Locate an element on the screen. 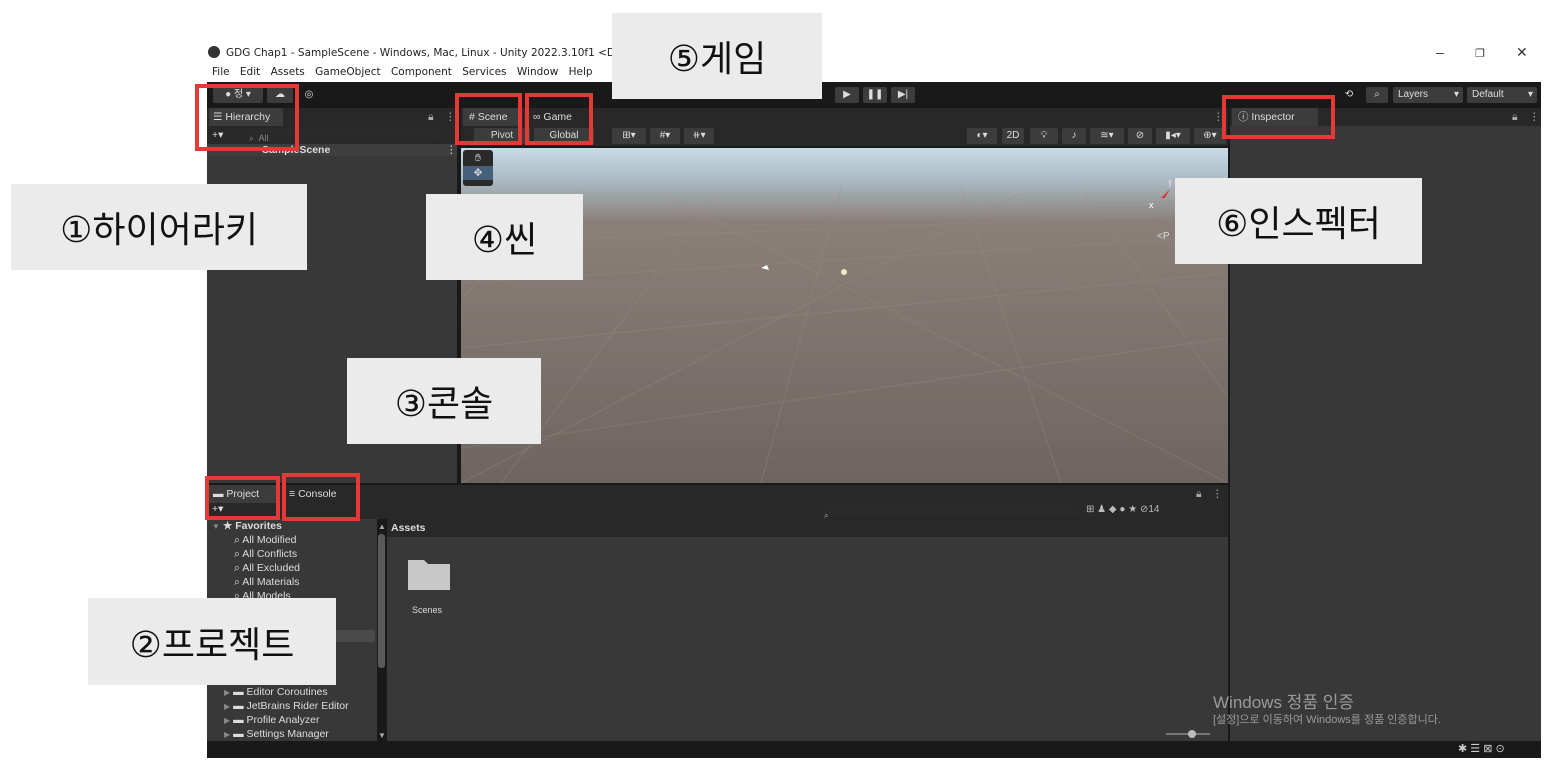  play-button: ▶ is located at coordinates (847, 95).